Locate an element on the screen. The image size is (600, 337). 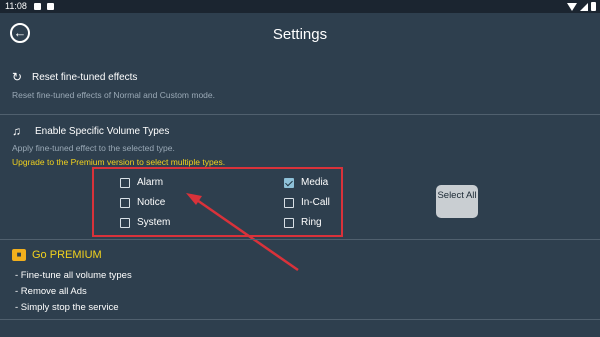
premium-feature: - Remove all Ads is located at coordinates (51, 291).